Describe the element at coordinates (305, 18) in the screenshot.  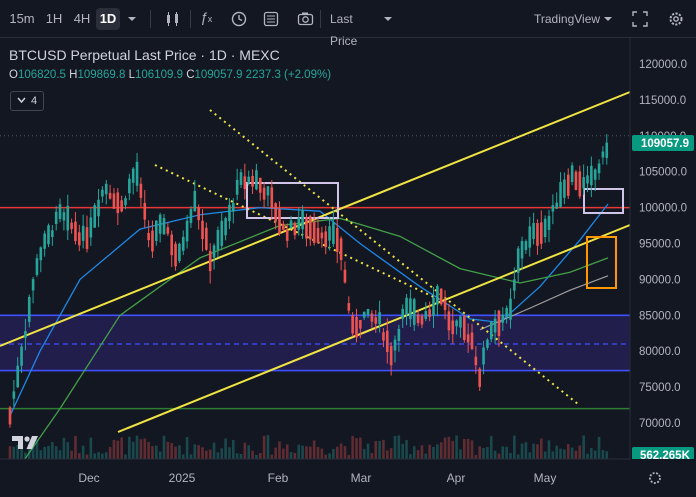
I see `camera-icon` at that location.